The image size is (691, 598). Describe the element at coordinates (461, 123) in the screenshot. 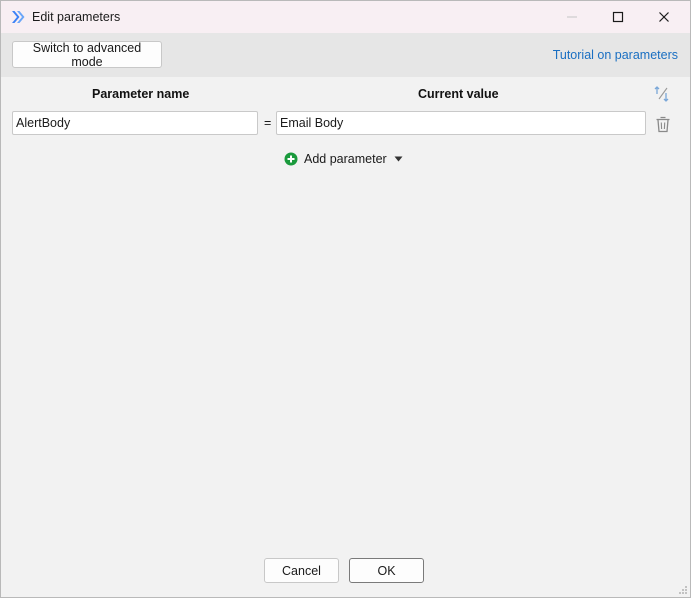

I see `parameter-value-input: Email Body` at that location.